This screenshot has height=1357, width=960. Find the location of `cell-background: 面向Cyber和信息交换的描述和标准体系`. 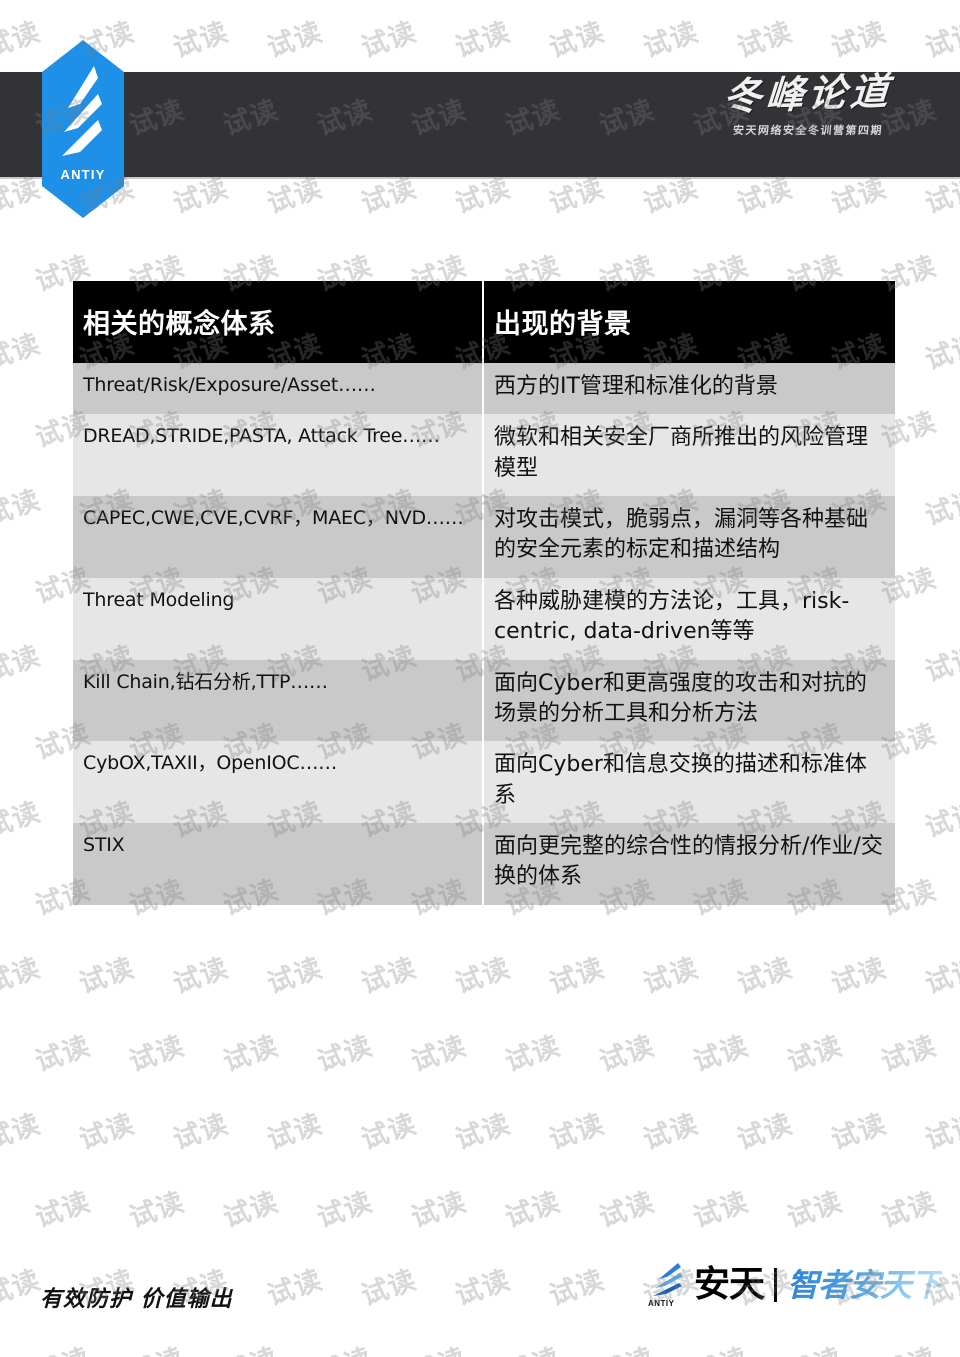

cell-background: 面向Cyber和信息交换的描述和标准体系 is located at coordinates (688, 782).